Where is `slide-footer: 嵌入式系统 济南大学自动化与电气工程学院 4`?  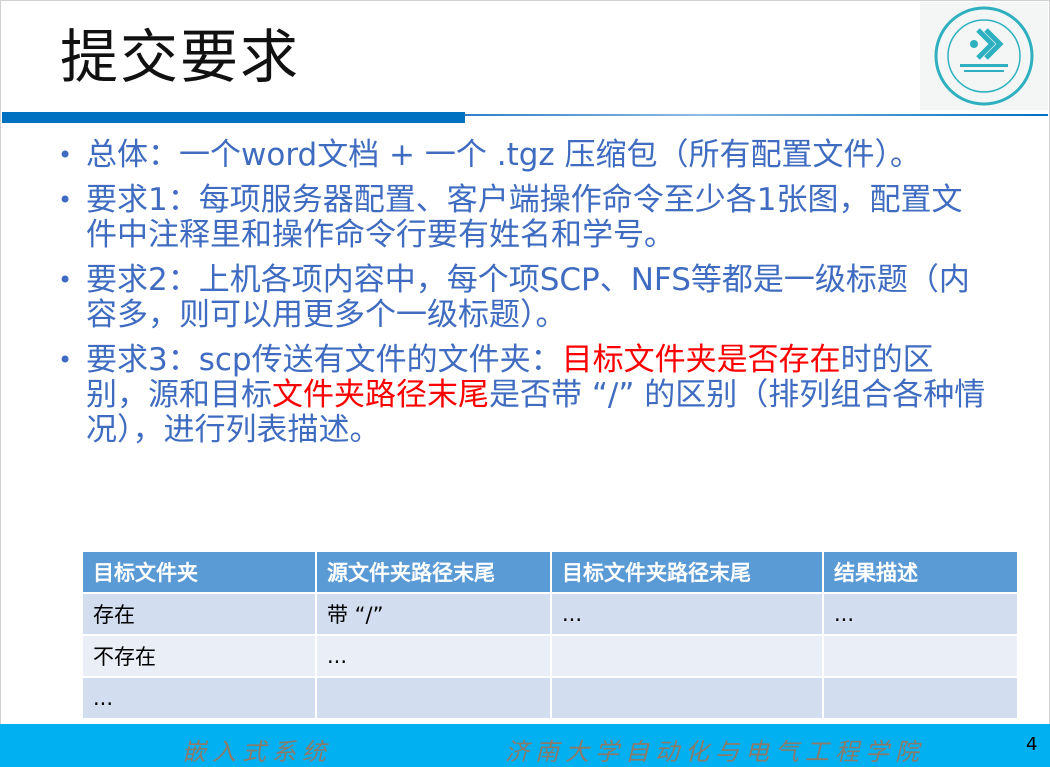
slide-footer: 嵌入式系统 济南大学自动化与电气工程学院 4 is located at coordinates (525, 745).